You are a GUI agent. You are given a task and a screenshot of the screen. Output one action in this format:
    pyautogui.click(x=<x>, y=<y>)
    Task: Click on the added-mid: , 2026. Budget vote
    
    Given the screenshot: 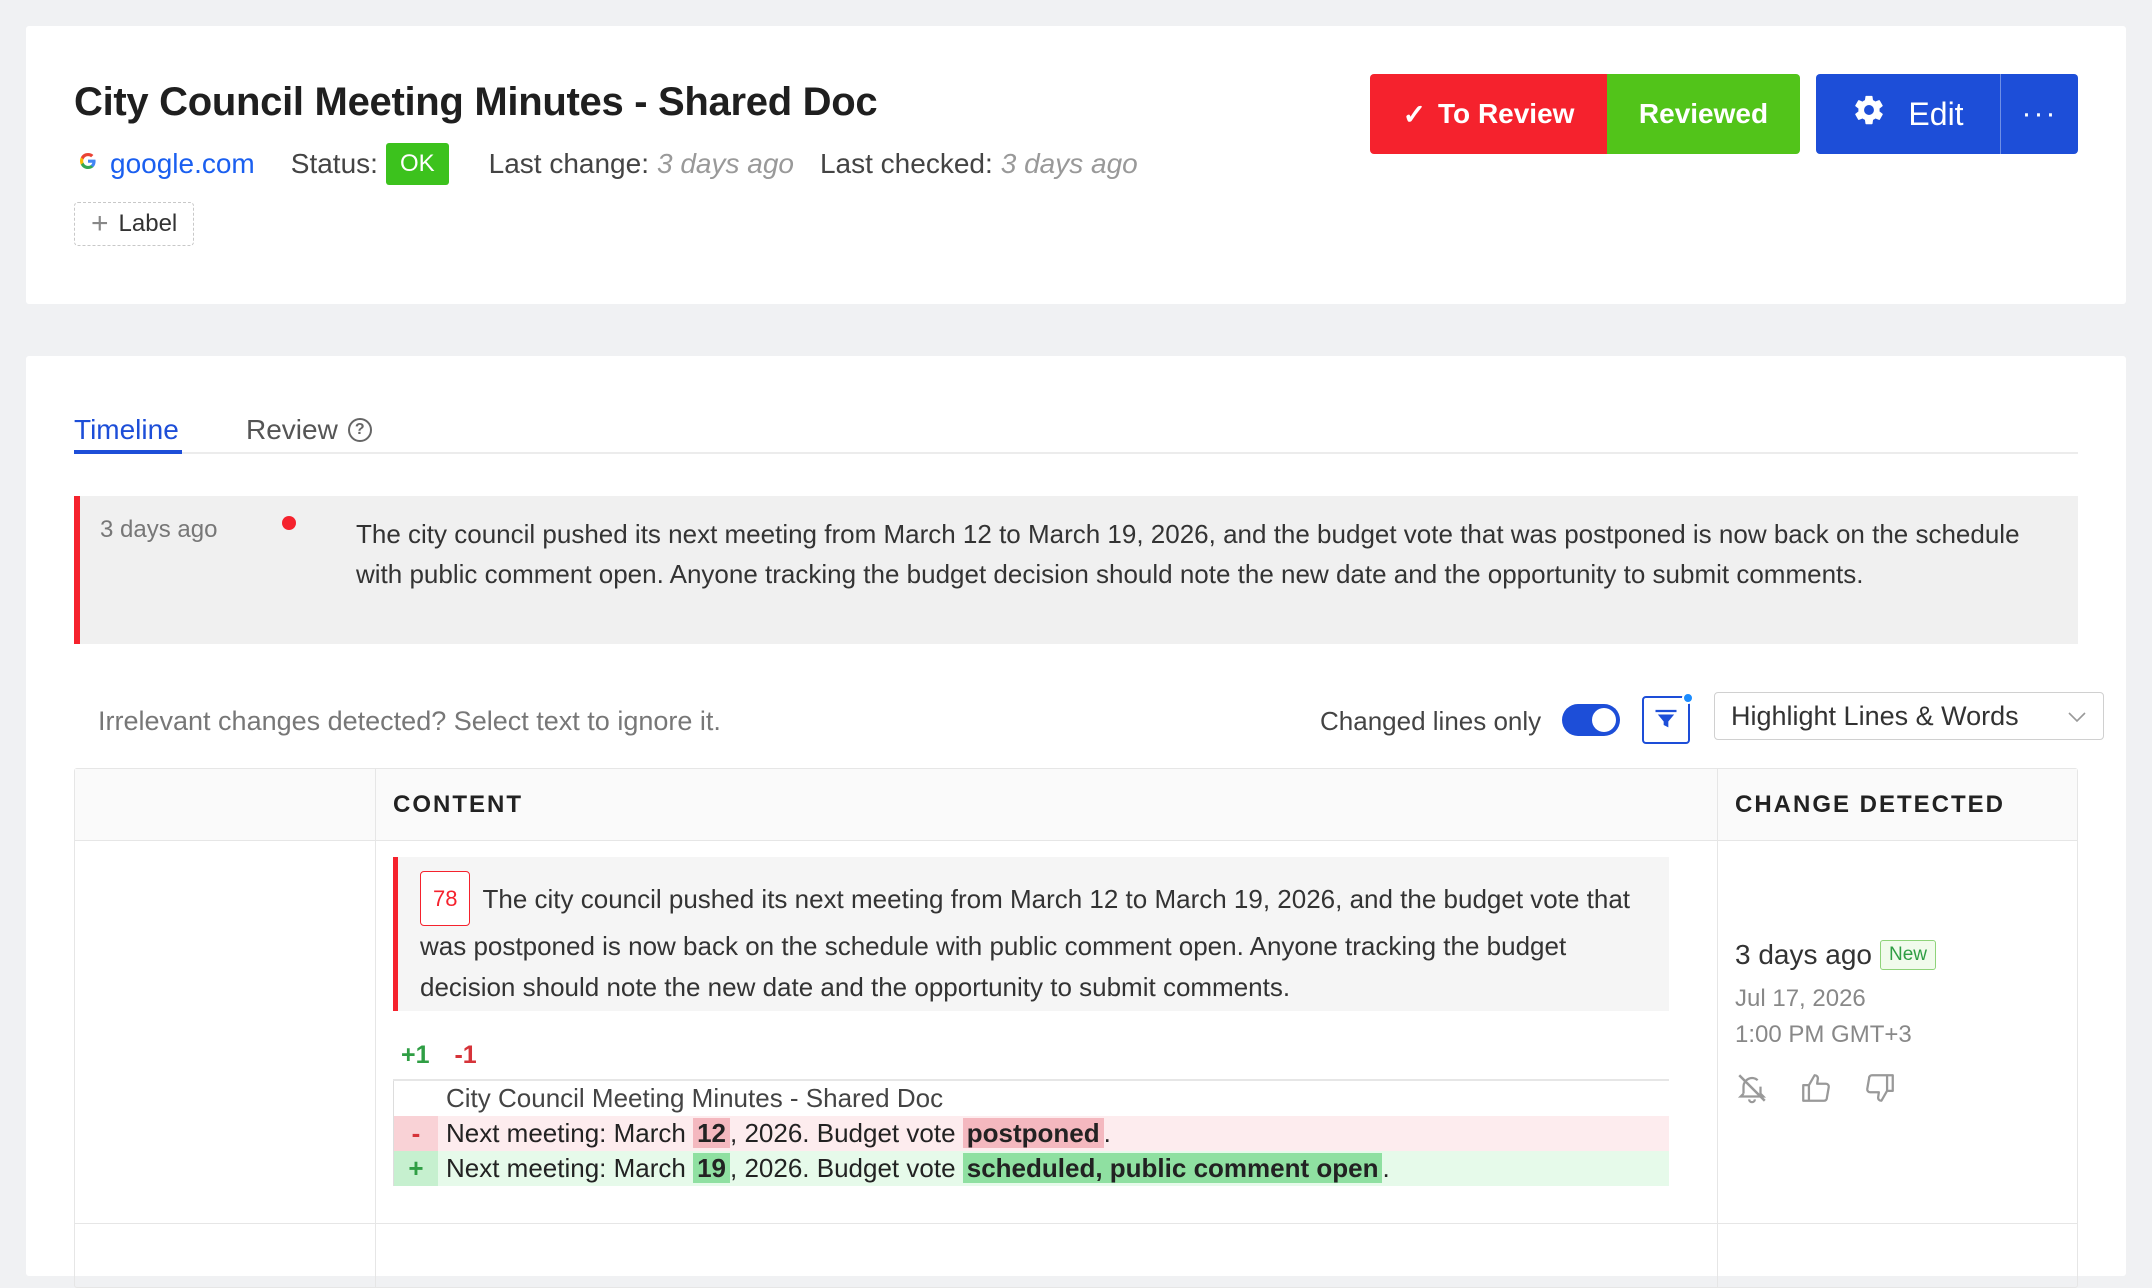 What is the action you would take?
    pyautogui.click(x=846, y=1168)
    